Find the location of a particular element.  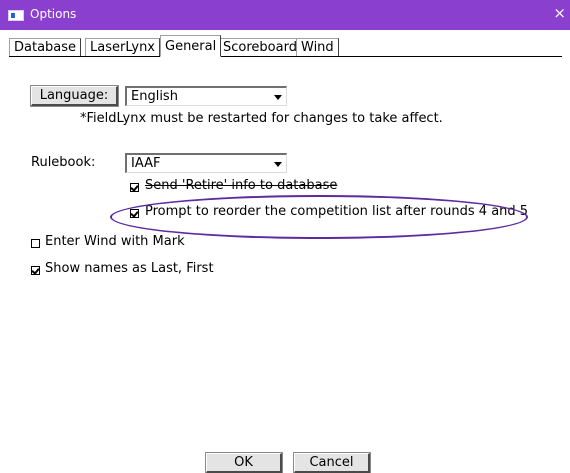

tab-database: Database is located at coordinates (45, 47).